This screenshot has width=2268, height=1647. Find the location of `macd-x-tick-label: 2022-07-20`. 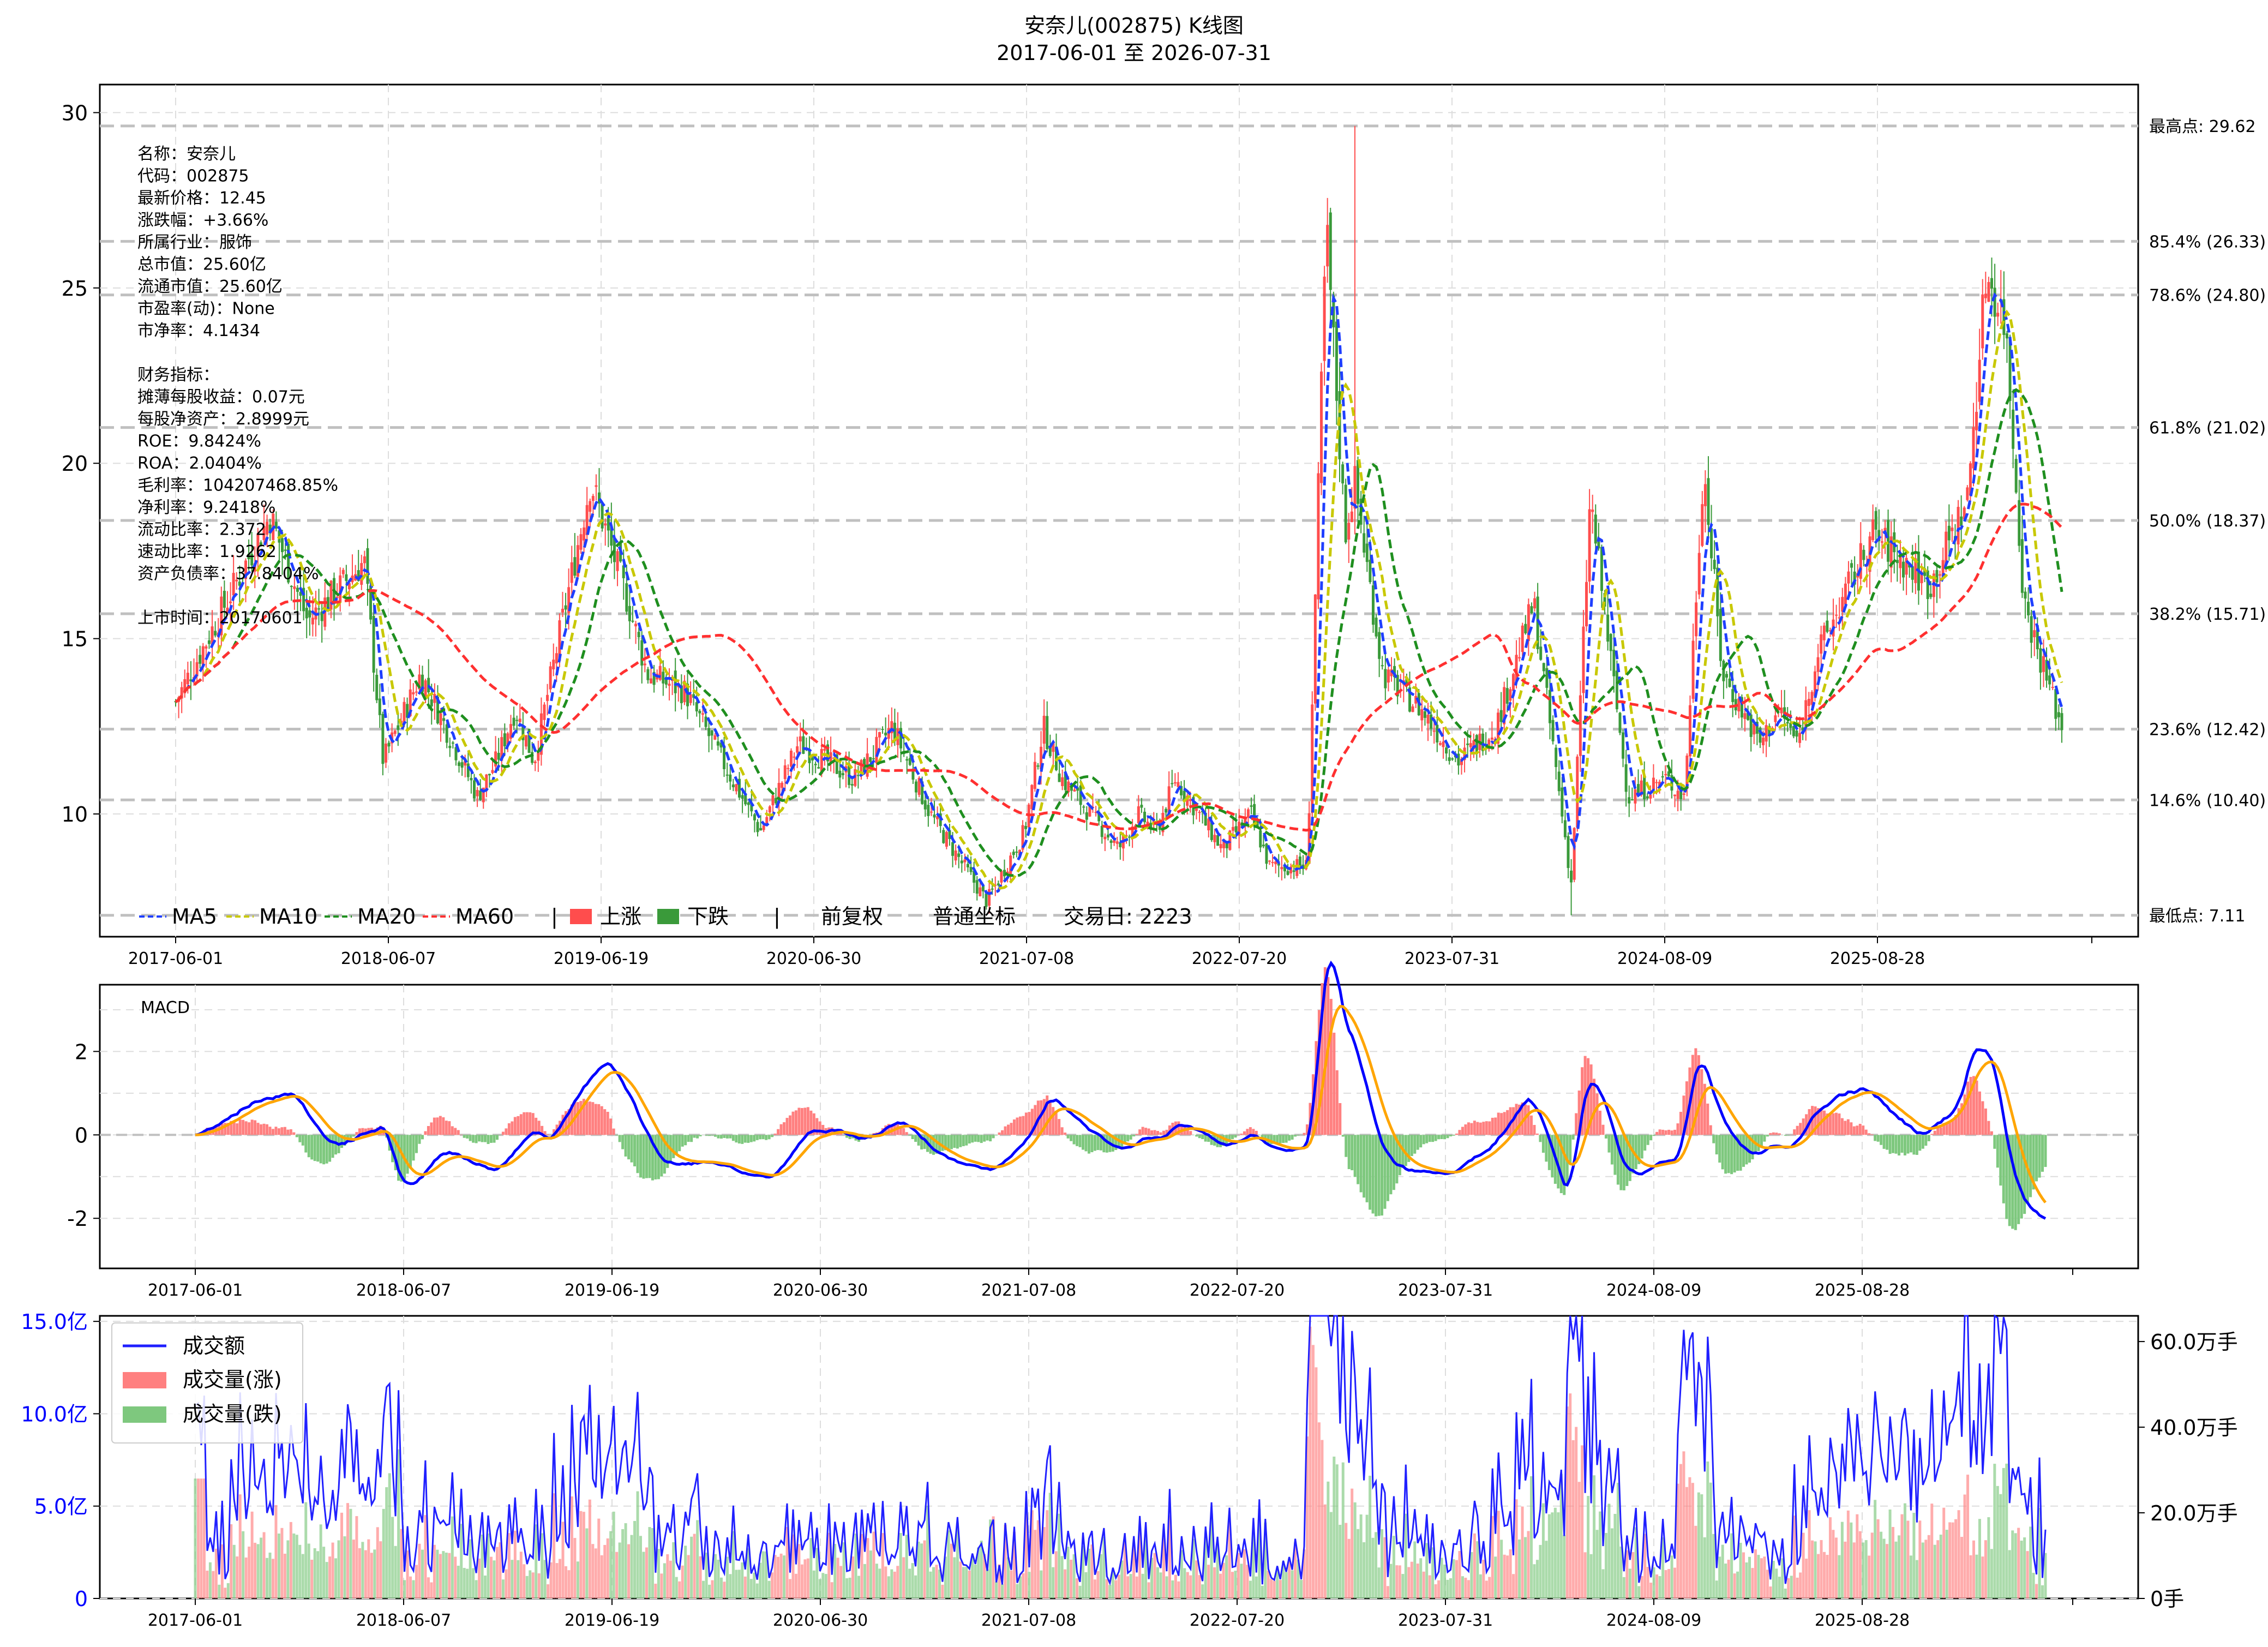

macd-x-tick-label: 2022-07-20 is located at coordinates (1237, 1290).